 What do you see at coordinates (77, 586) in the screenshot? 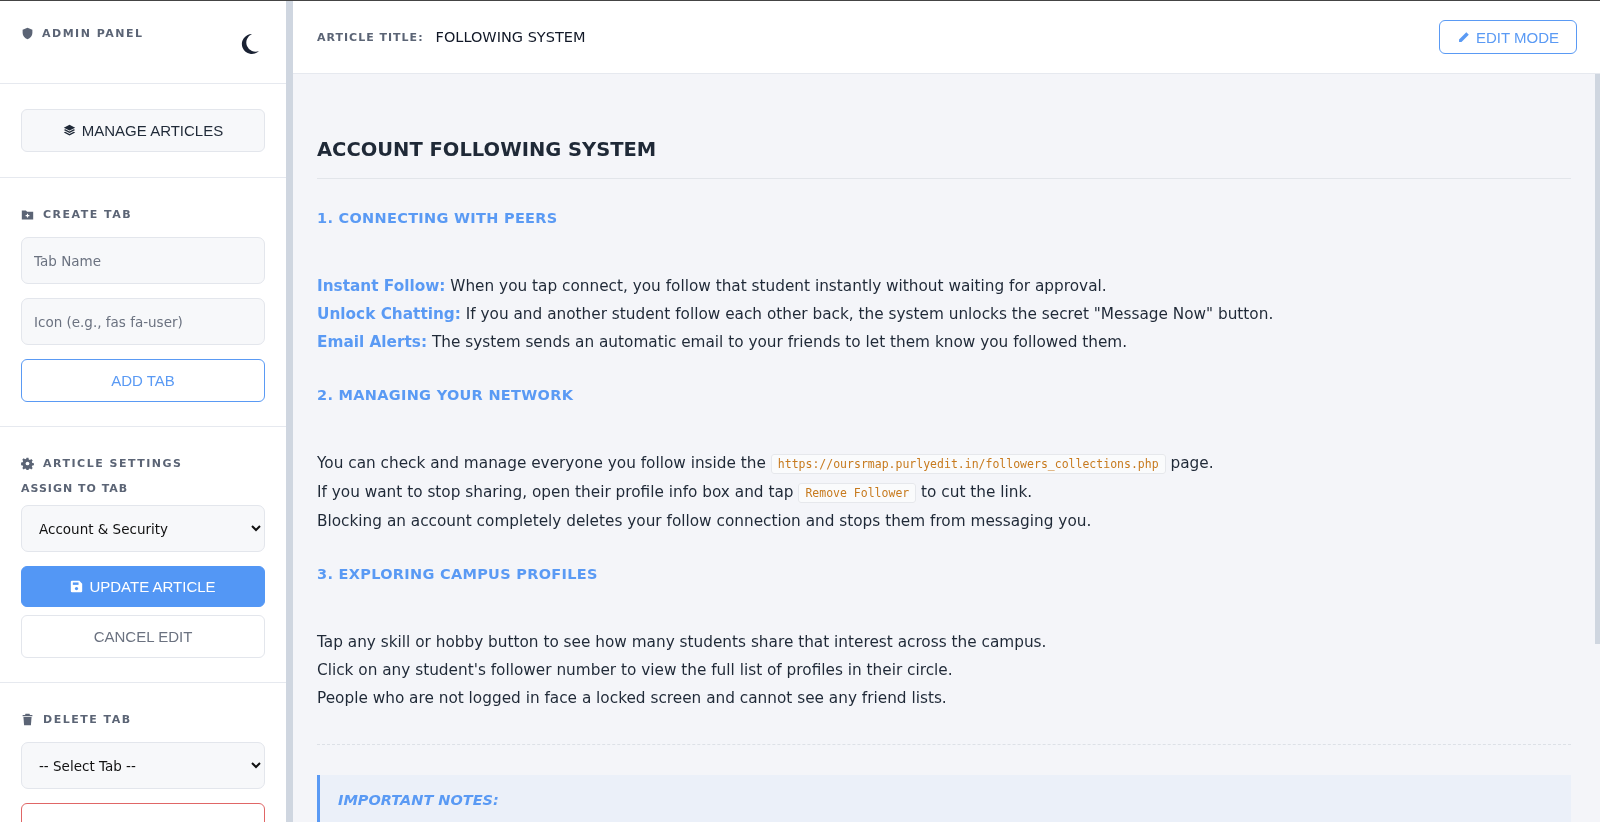
I see `save-icon` at bounding box center [77, 586].